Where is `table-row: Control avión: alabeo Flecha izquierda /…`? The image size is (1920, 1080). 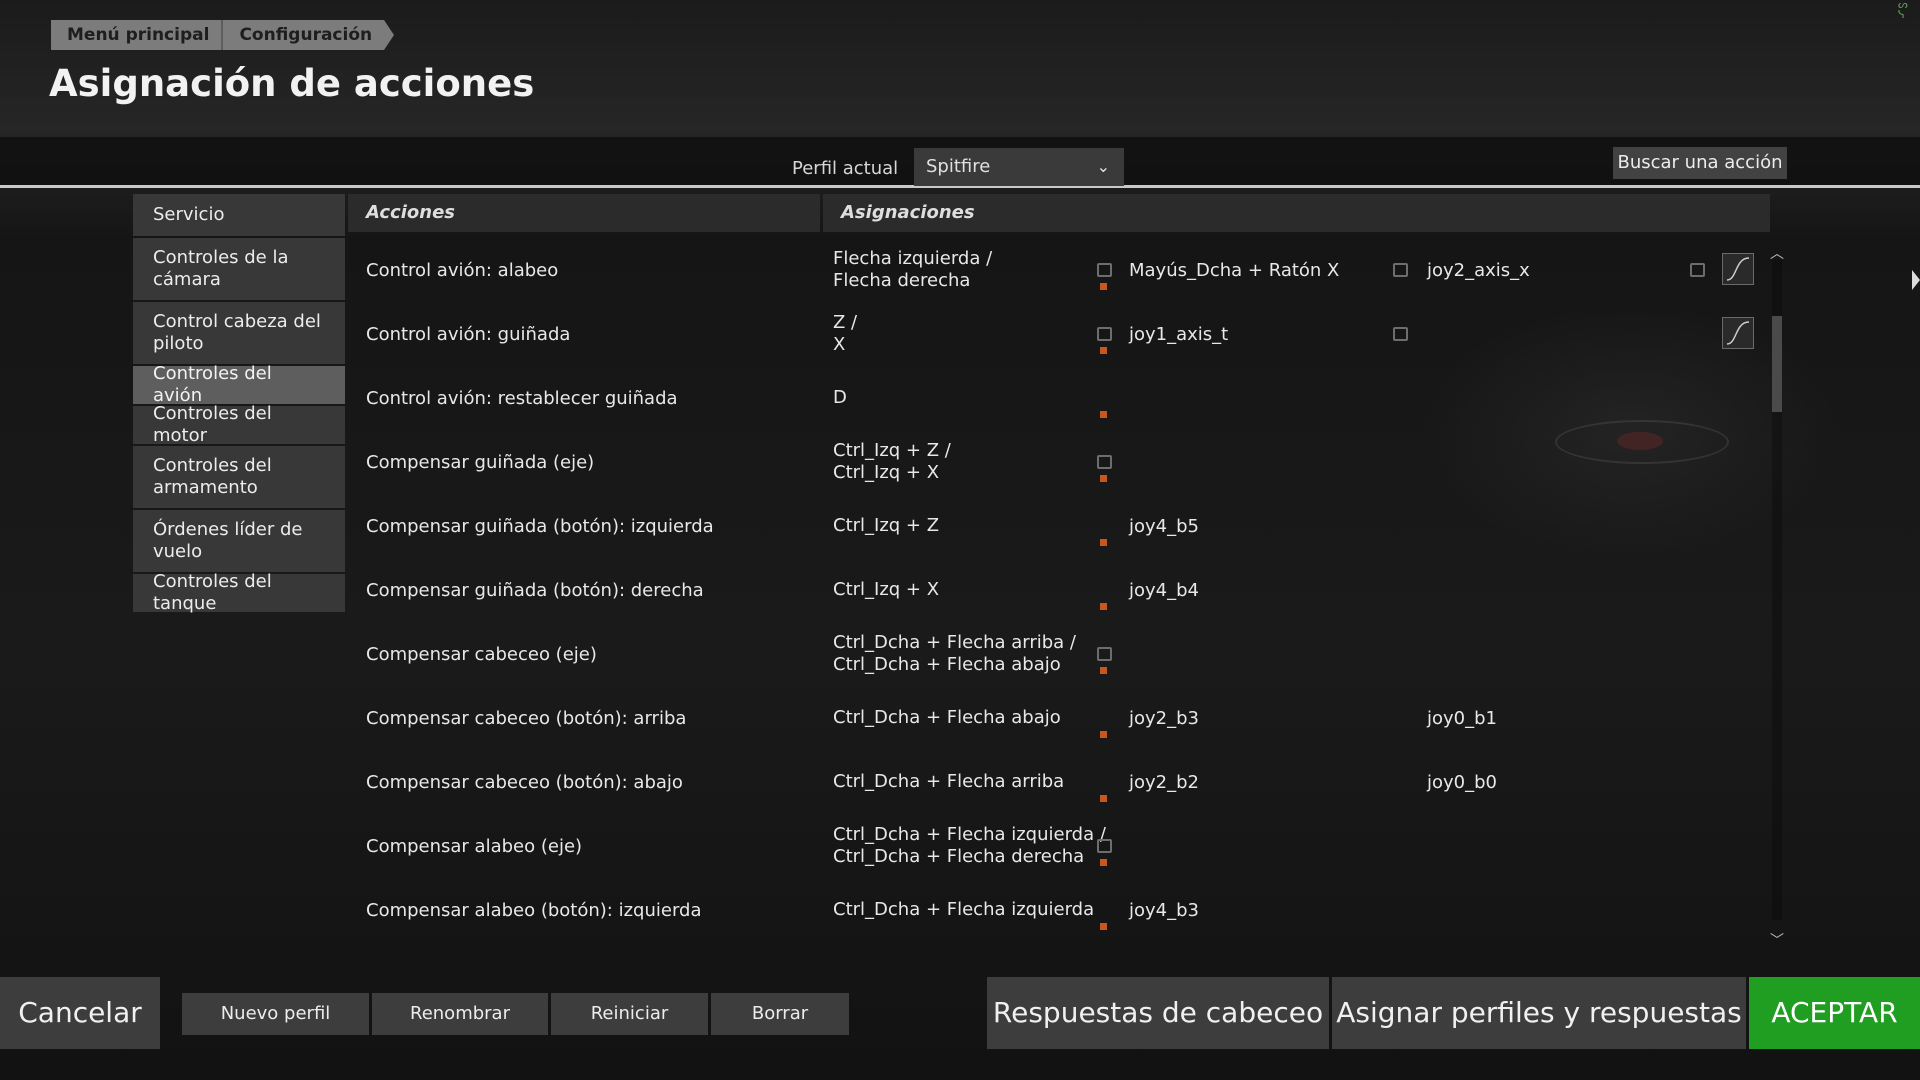 table-row: Control avión: alabeo Flecha izquierda /… is located at coordinates (1059, 270).